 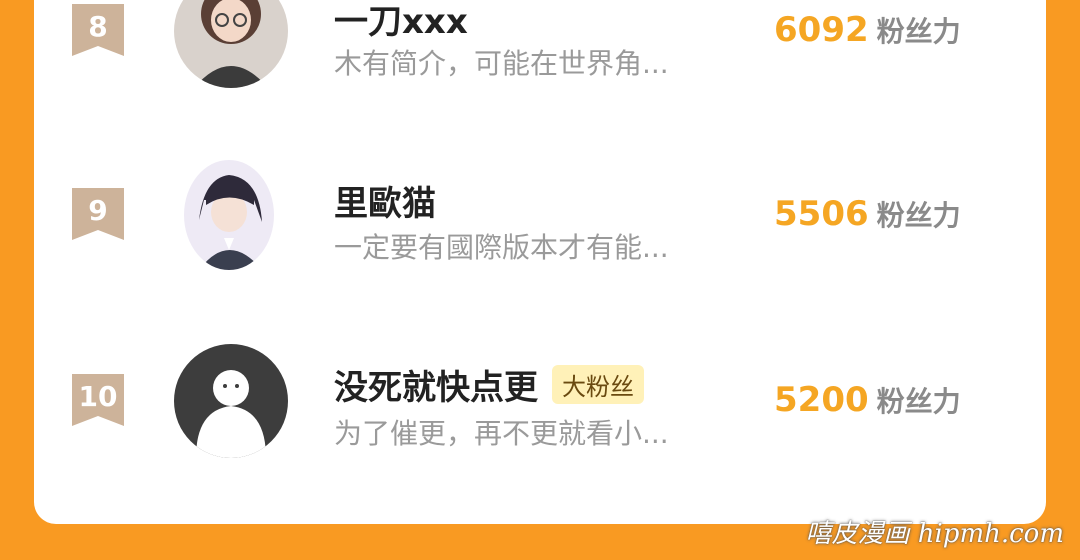 I want to click on default-avatar-icon, so click(x=231, y=401).